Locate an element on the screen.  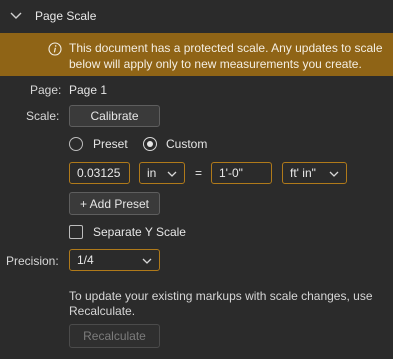
section-title: Page Scale is located at coordinates (66, 16).